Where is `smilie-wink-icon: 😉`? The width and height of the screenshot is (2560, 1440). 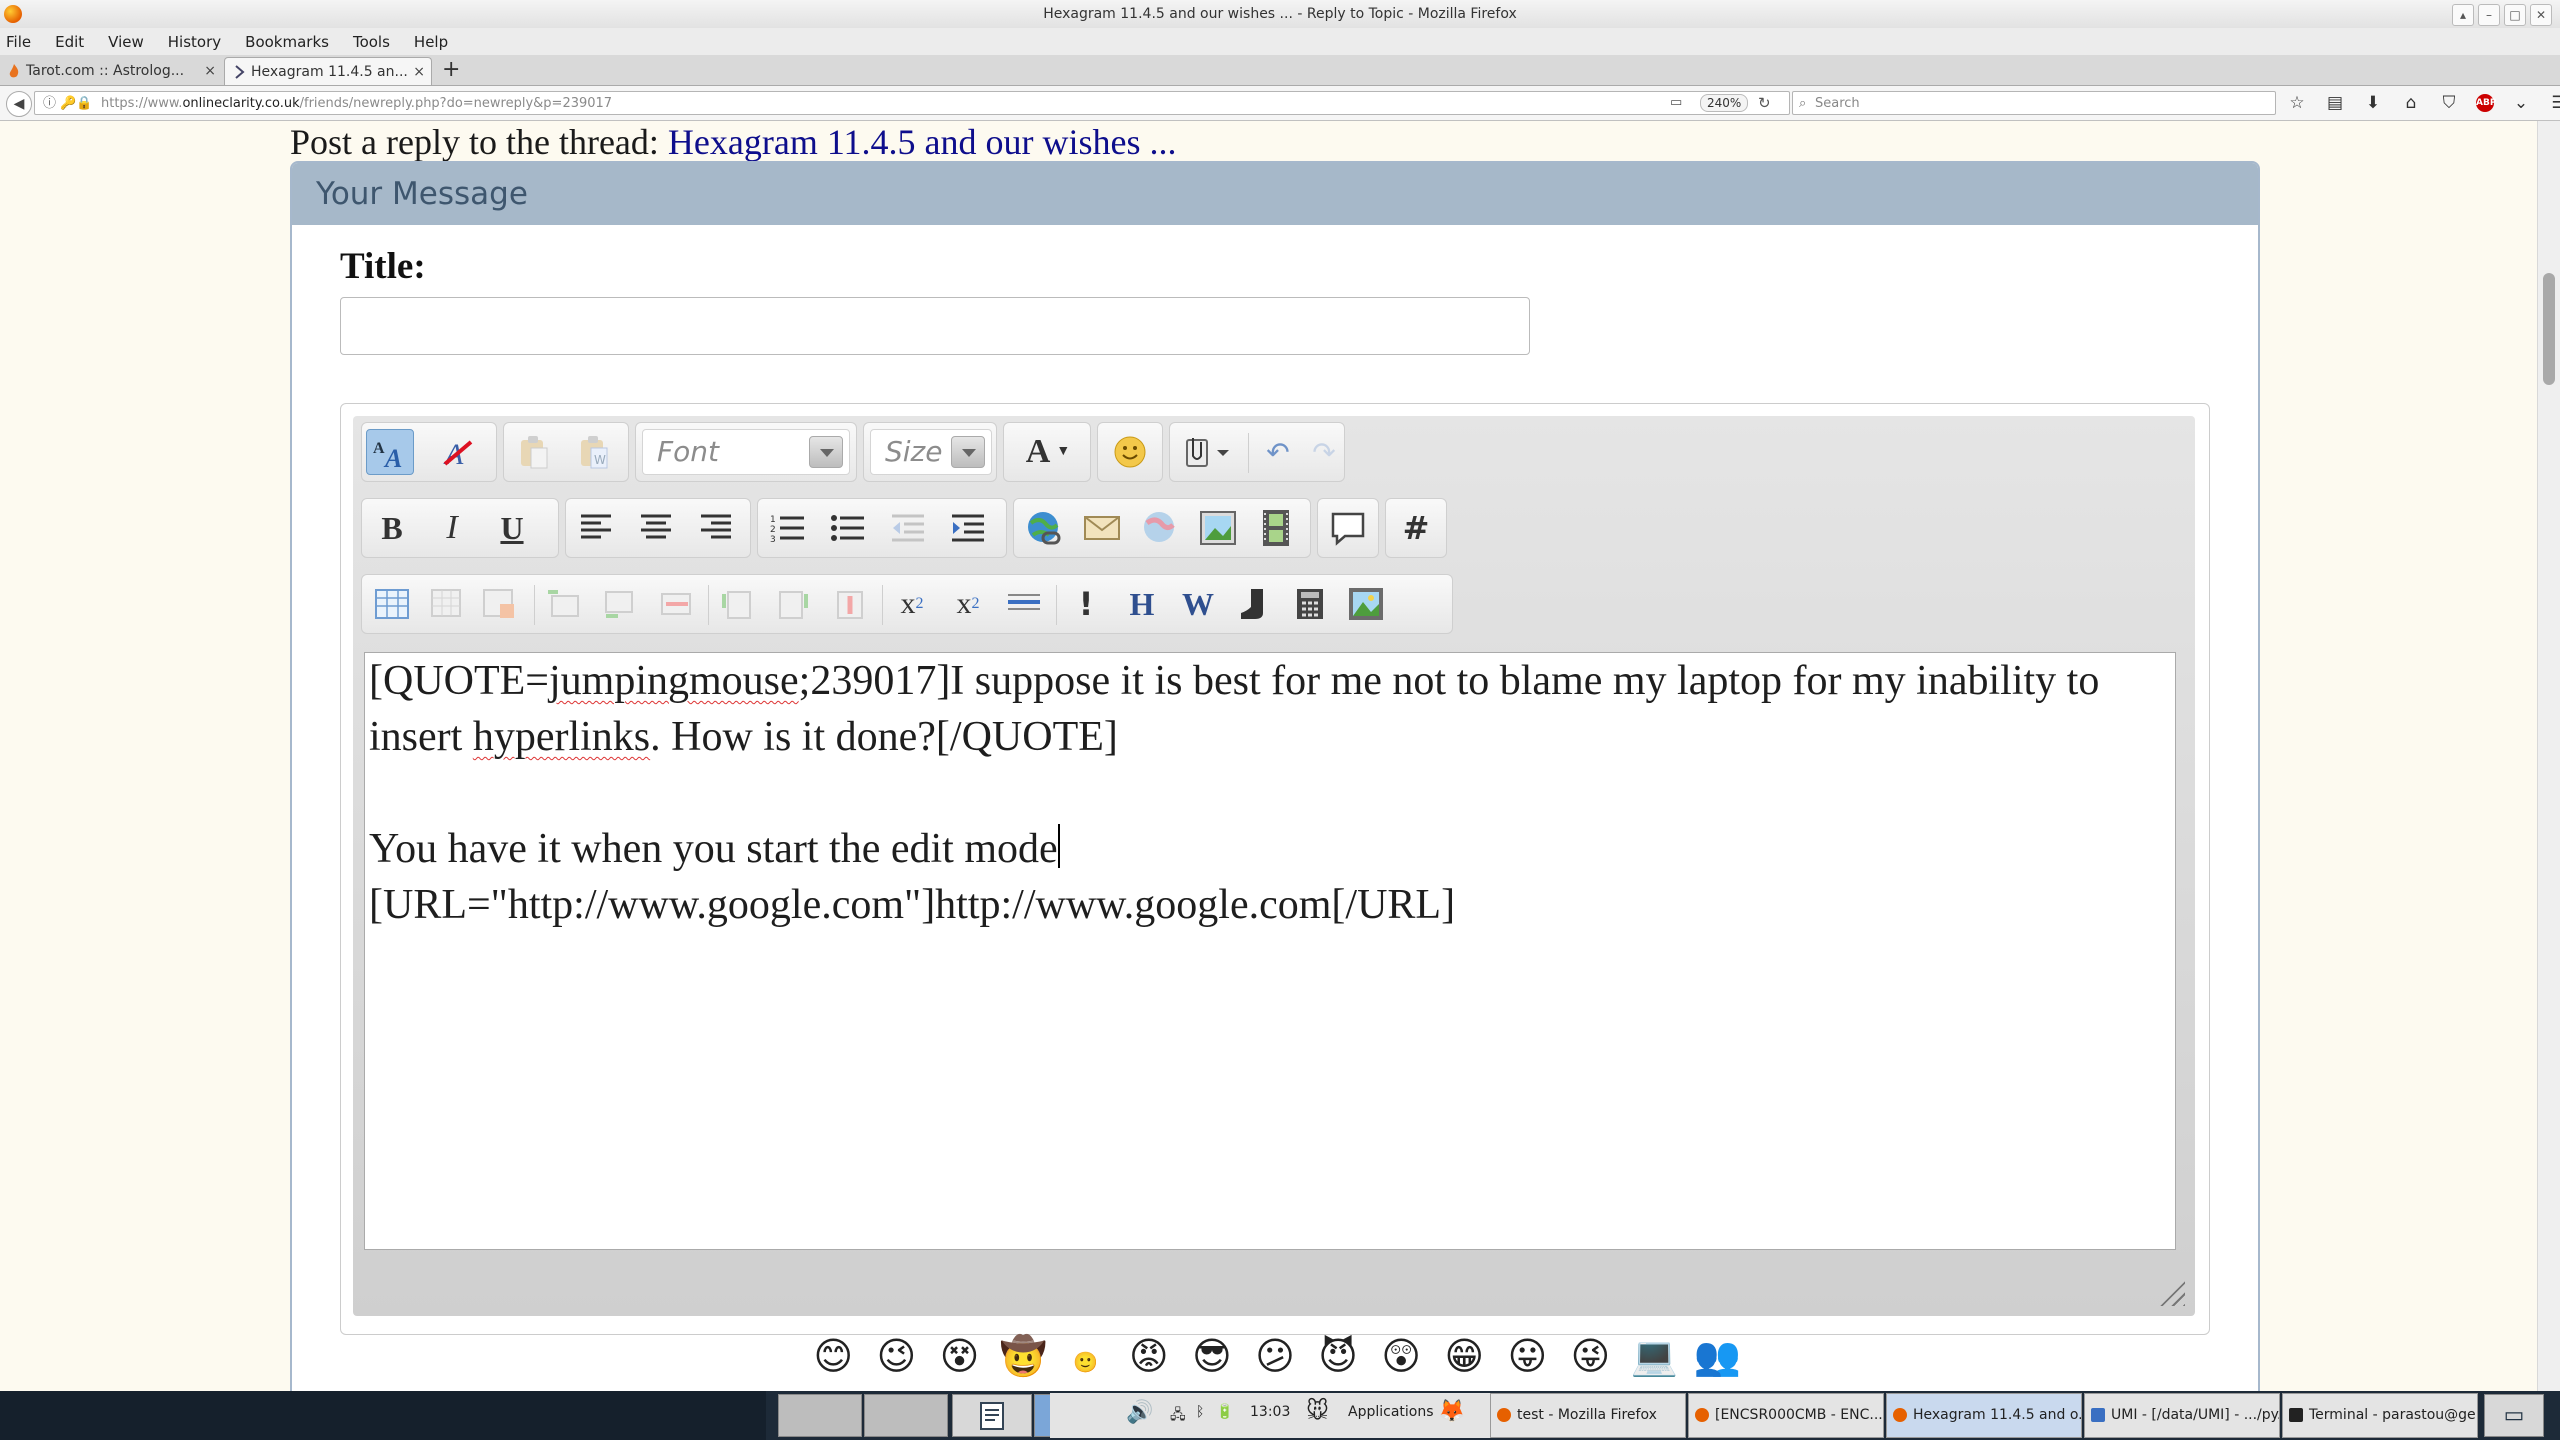 smilie-wink-icon: 😉 is located at coordinates (896, 1356).